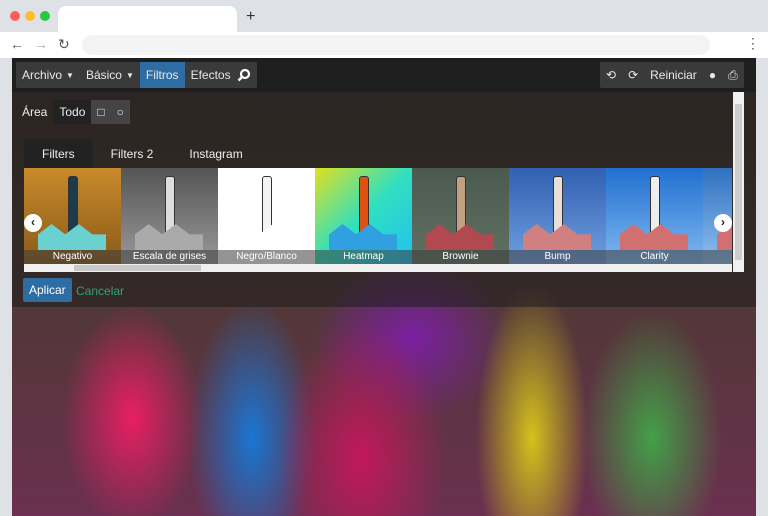  What do you see at coordinates (169, 257) in the screenshot?
I see `filter-label: Escala de grises` at bounding box center [169, 257].